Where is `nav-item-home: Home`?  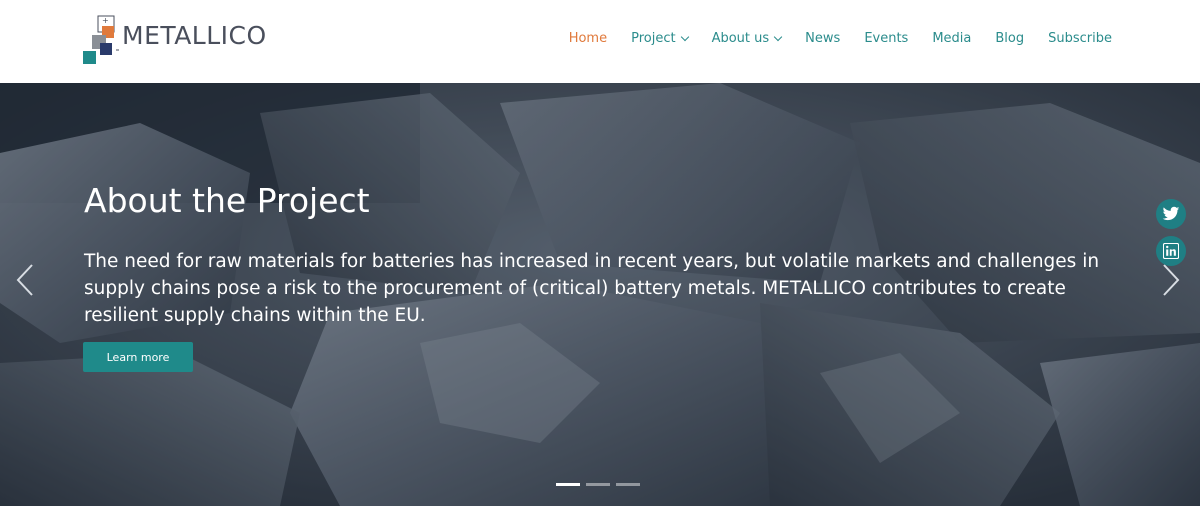 nav-item-home: Home is located at coordinates (588, 38).